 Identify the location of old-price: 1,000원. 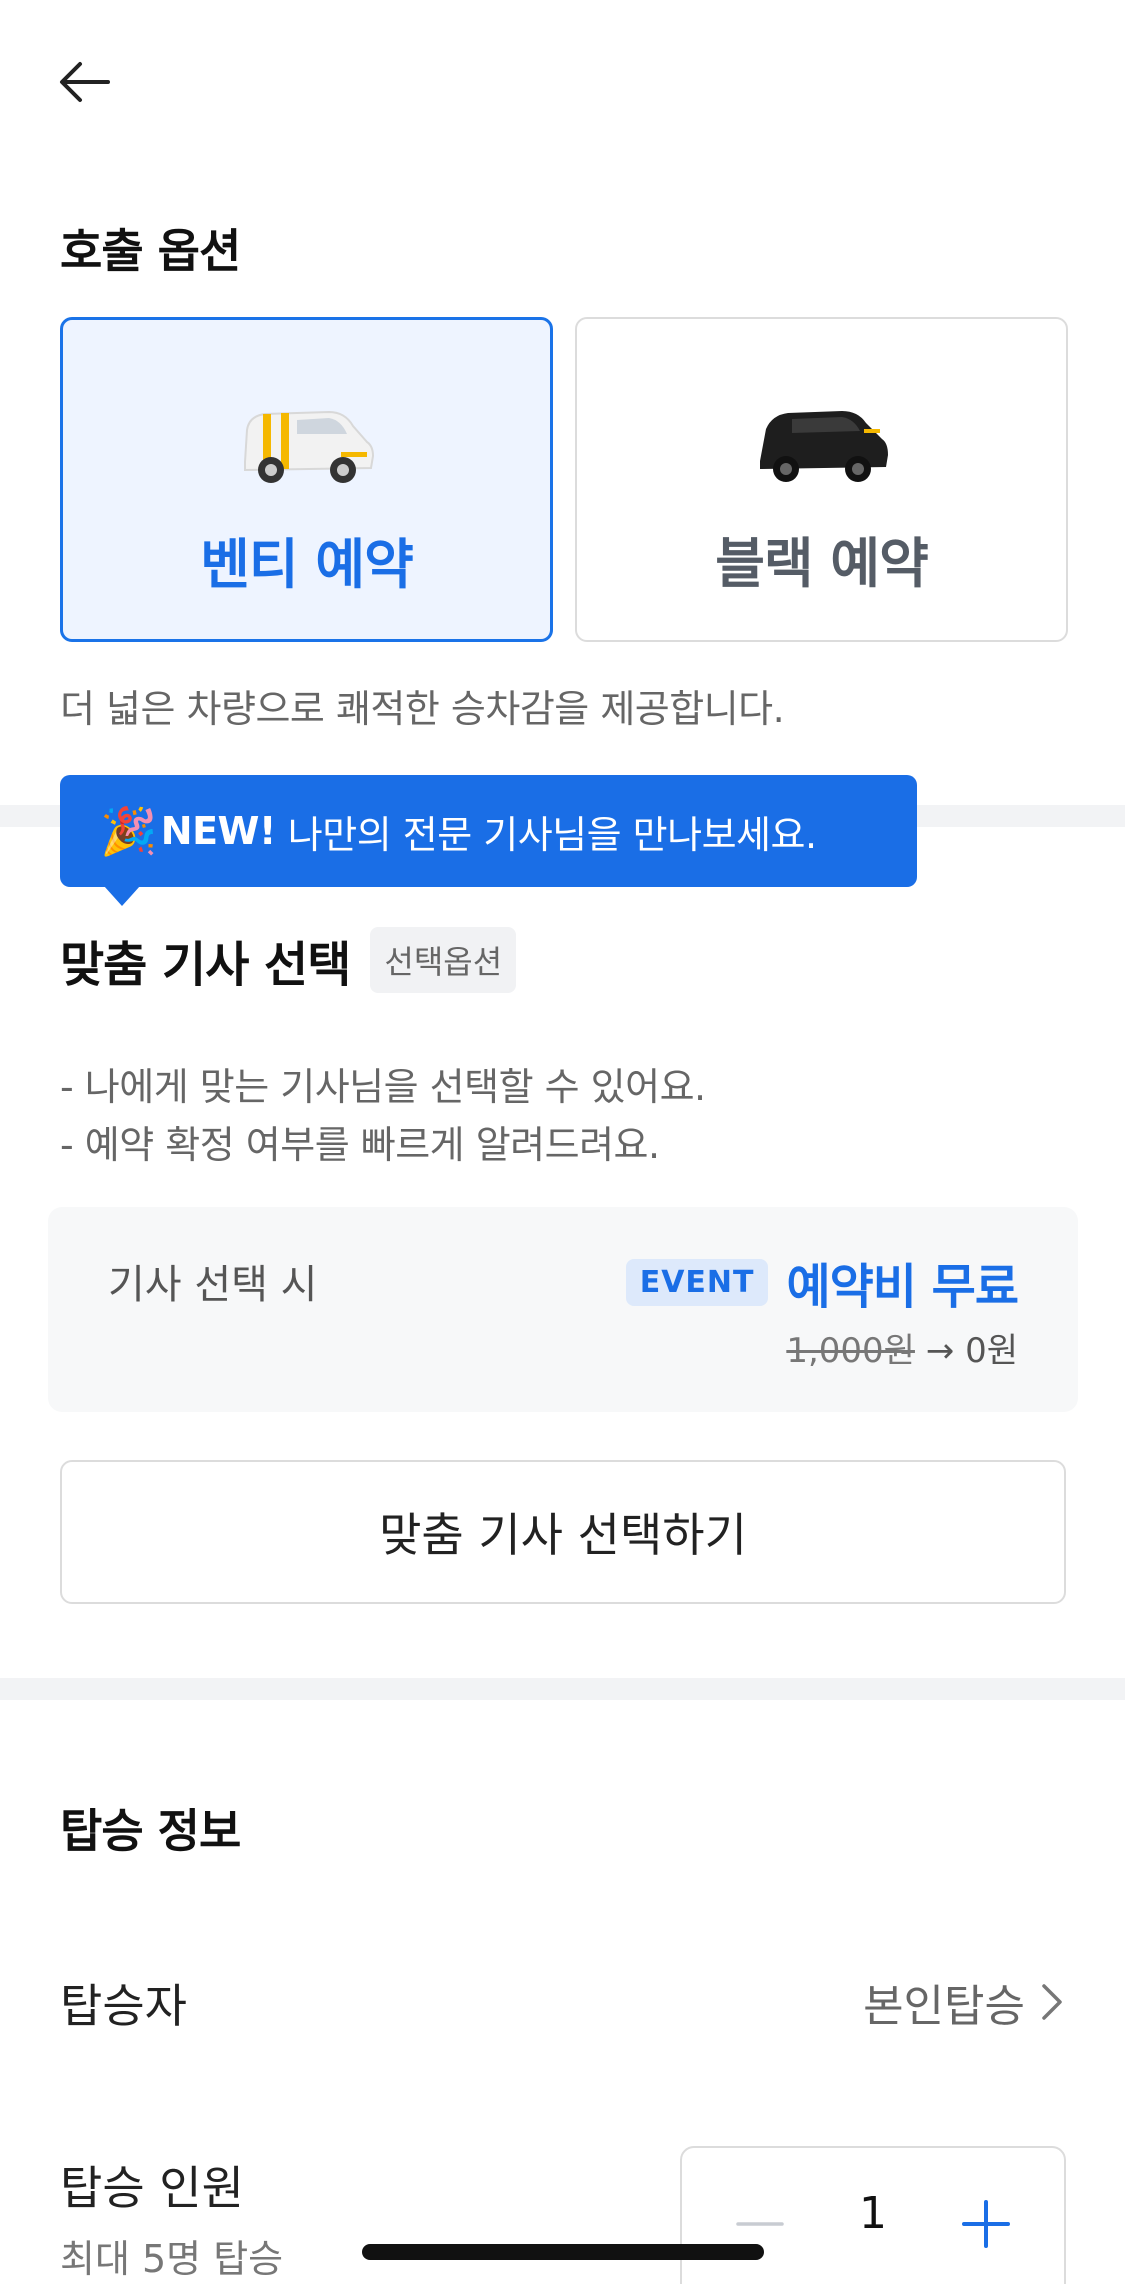
(850, 1351).